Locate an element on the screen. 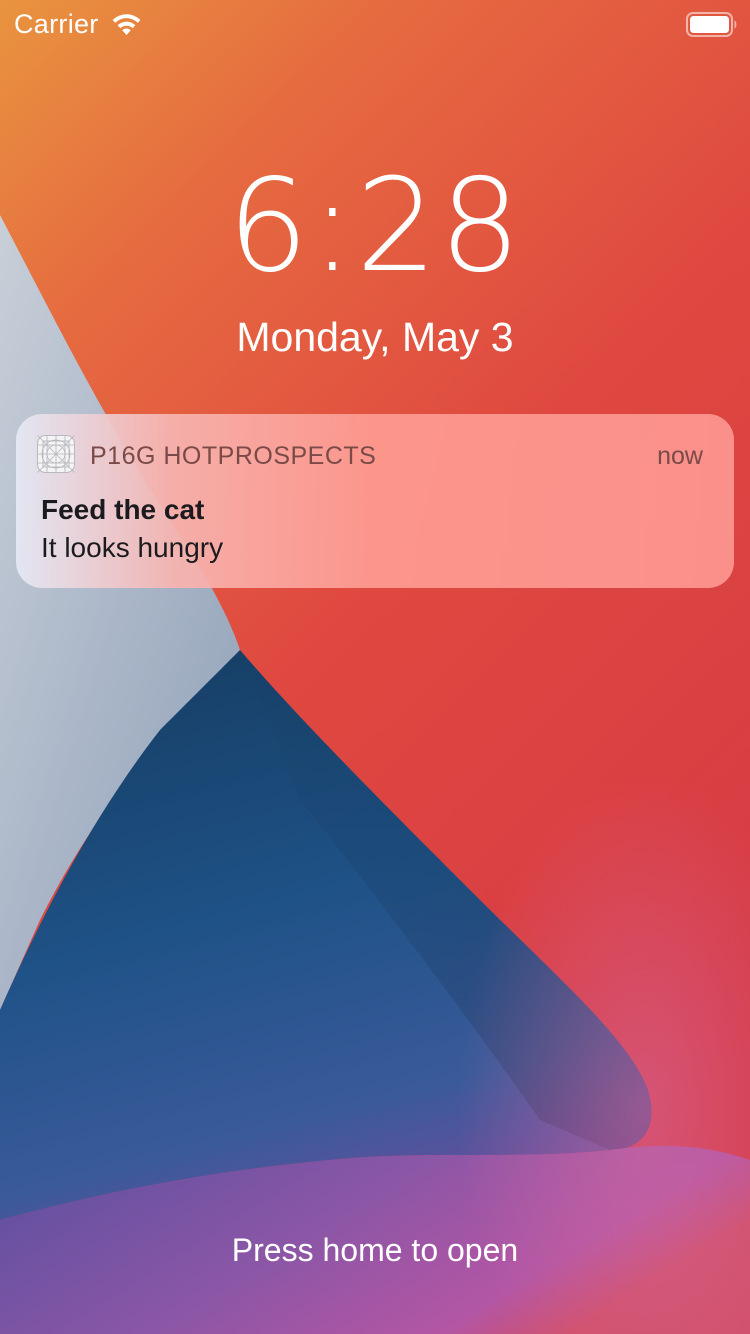  press-home-hint: Press home to open is located at coordinates (375, 1250).